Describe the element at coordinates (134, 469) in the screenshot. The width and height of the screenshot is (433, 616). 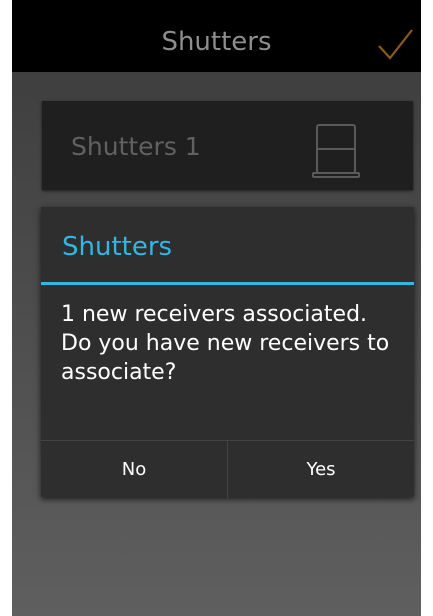
I see `no-button: No` at that location.